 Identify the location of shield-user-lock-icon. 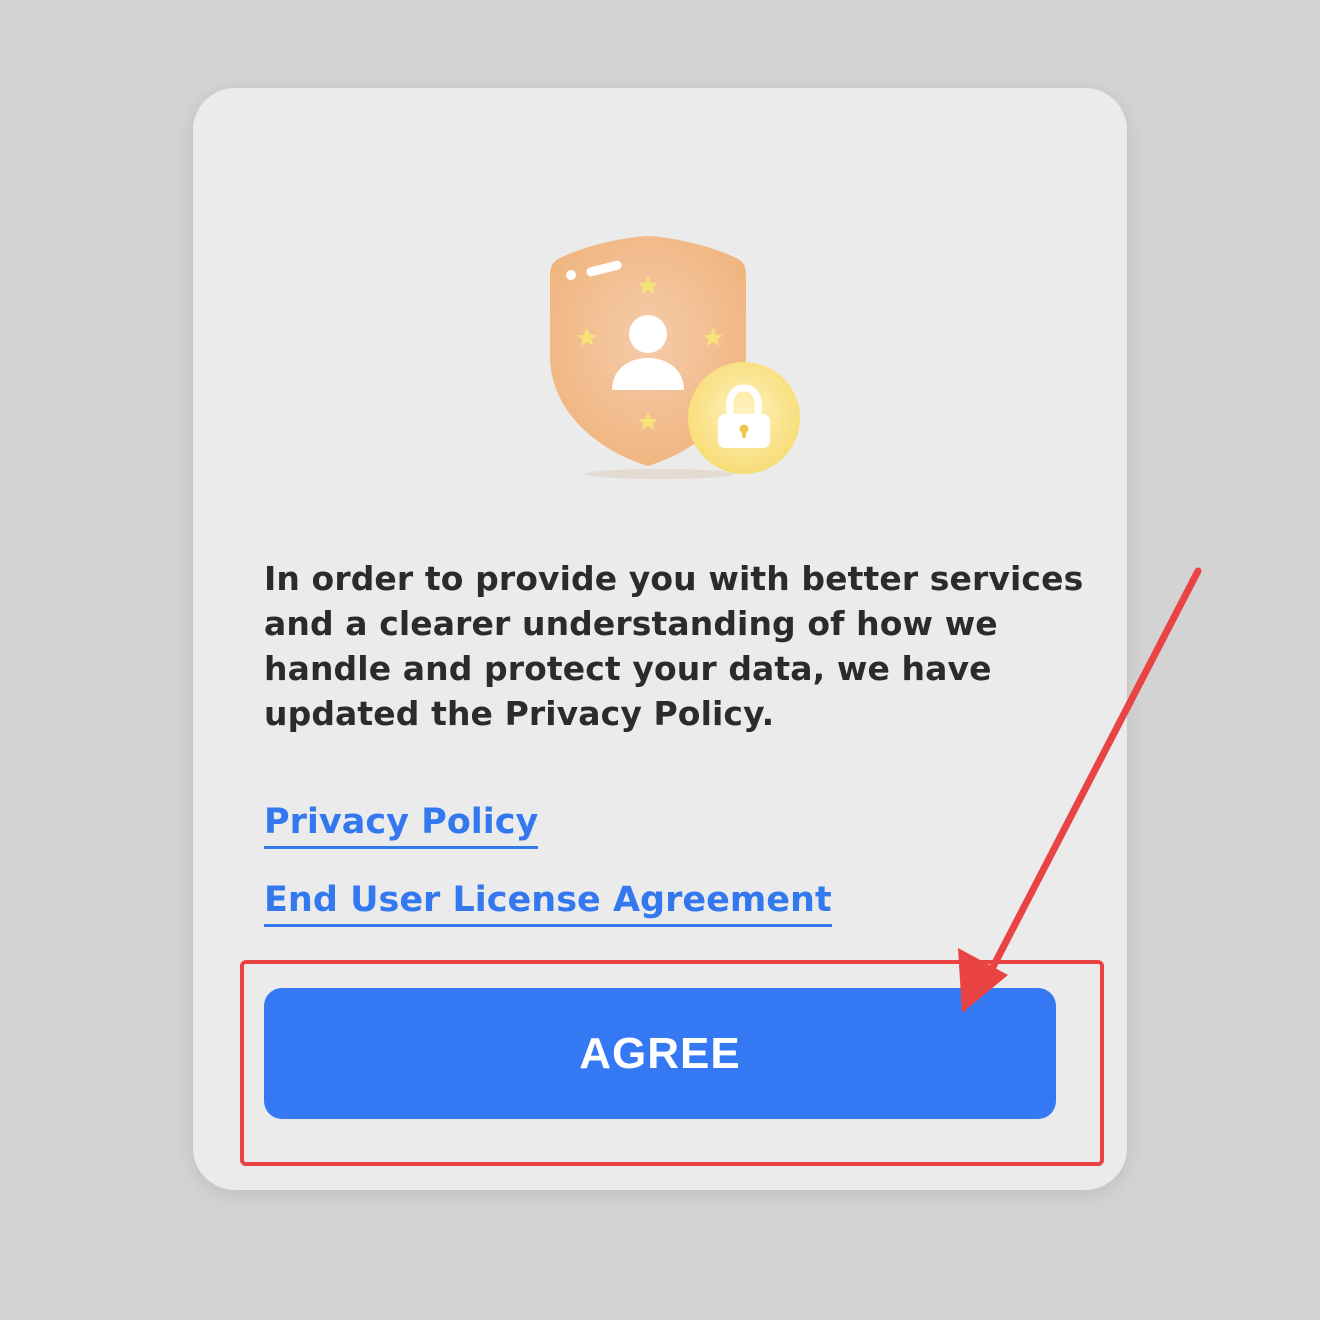
(675, 357).